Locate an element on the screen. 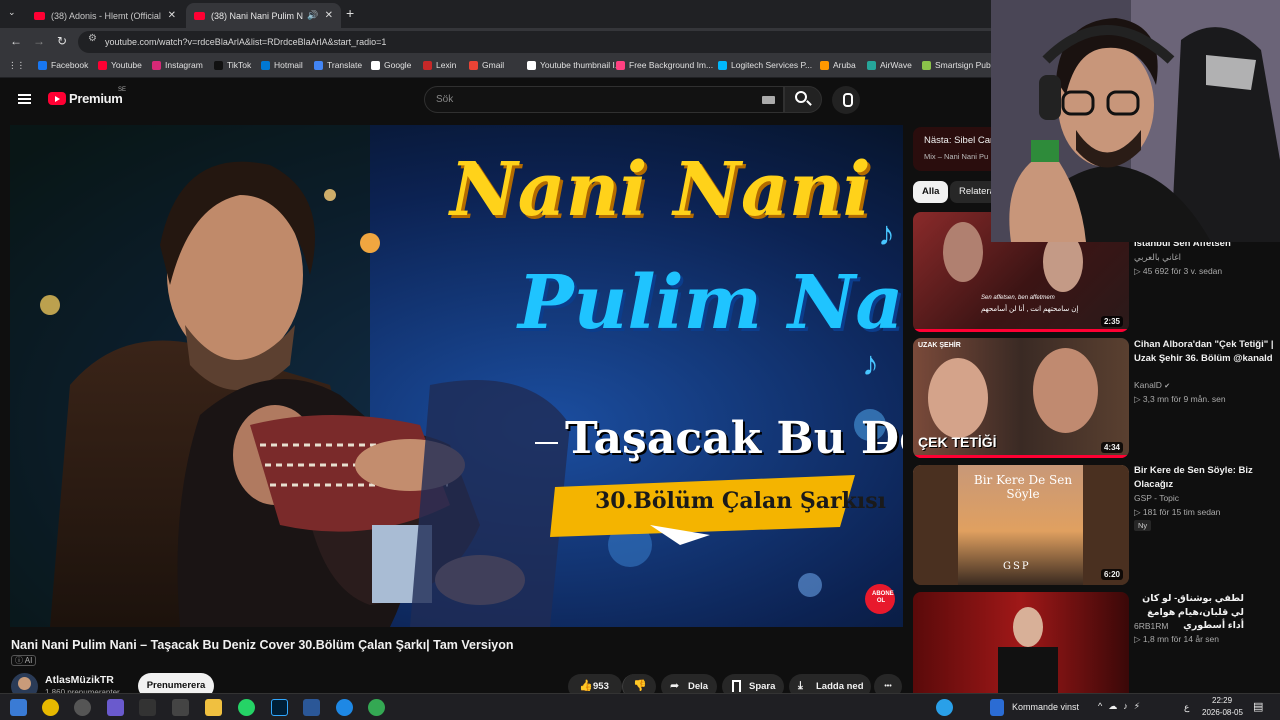 The width and height of the screenshot is (1280, 720). next-up-label: Nästa: Sibel Can is located at coordinates (960, 140).